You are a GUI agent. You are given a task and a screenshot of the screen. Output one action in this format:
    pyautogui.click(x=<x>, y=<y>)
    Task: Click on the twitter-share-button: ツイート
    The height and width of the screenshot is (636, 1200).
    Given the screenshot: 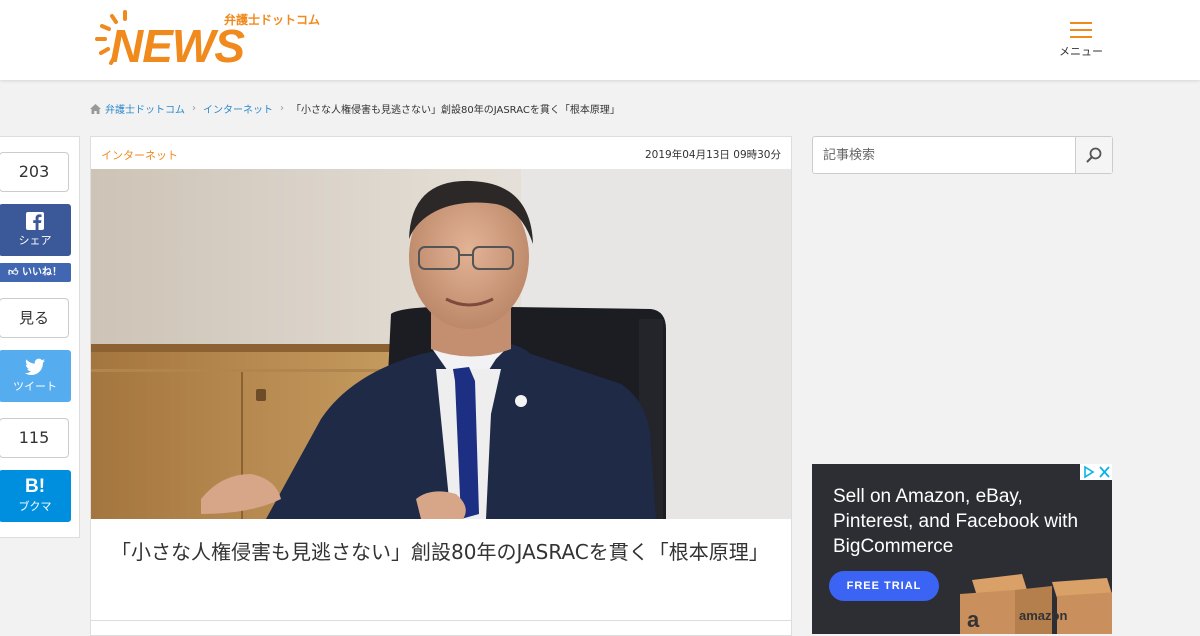 What is the action you would take?
    pyautogui.click(x=35, y=376)
    